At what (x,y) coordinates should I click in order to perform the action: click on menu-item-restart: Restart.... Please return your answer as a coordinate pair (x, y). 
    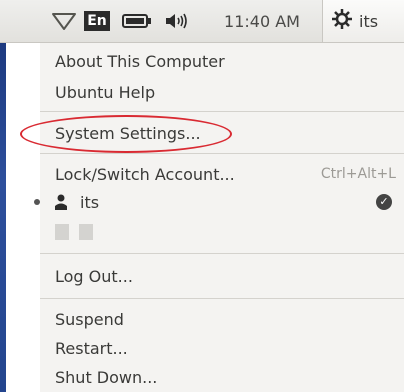
    Looking at the image, I should click on (222, 348).